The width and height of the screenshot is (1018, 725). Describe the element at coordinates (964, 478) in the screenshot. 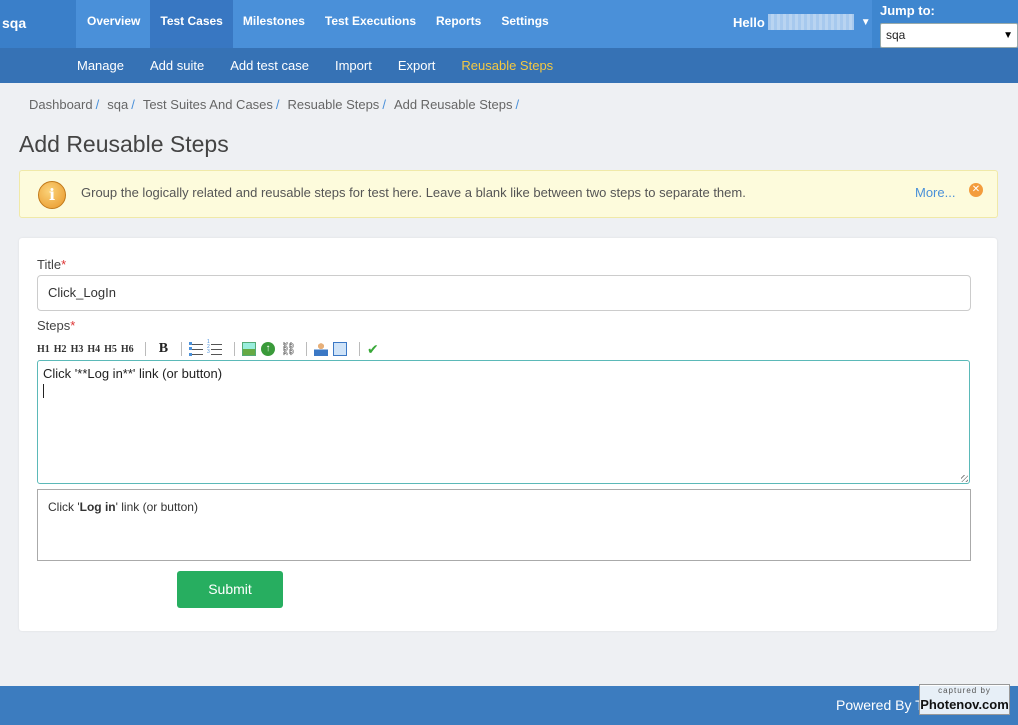

I see `resize-handle-icon` at that location.